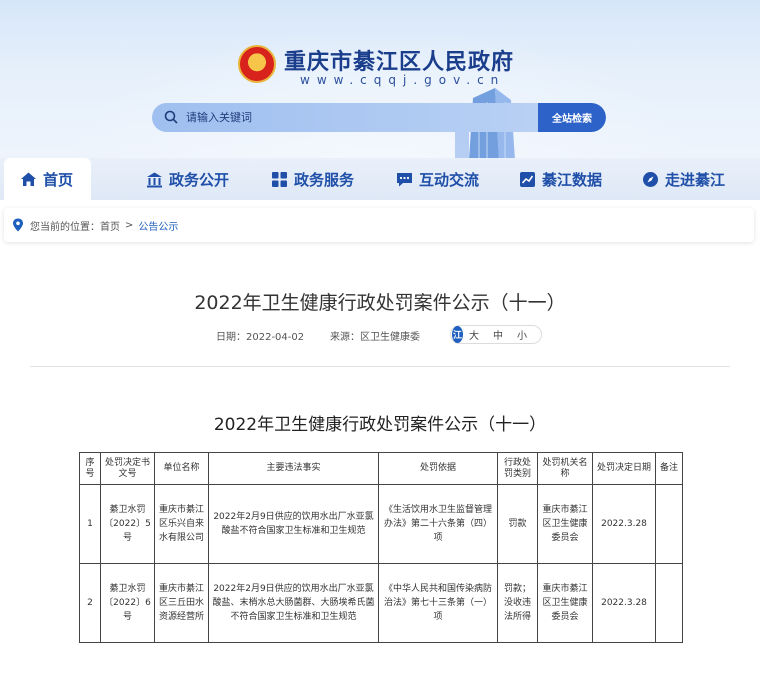 The image size is (760, 674). I want to click on table-cell: 重庆市綦江区三丘田水资源经营所, so click(181, 603).